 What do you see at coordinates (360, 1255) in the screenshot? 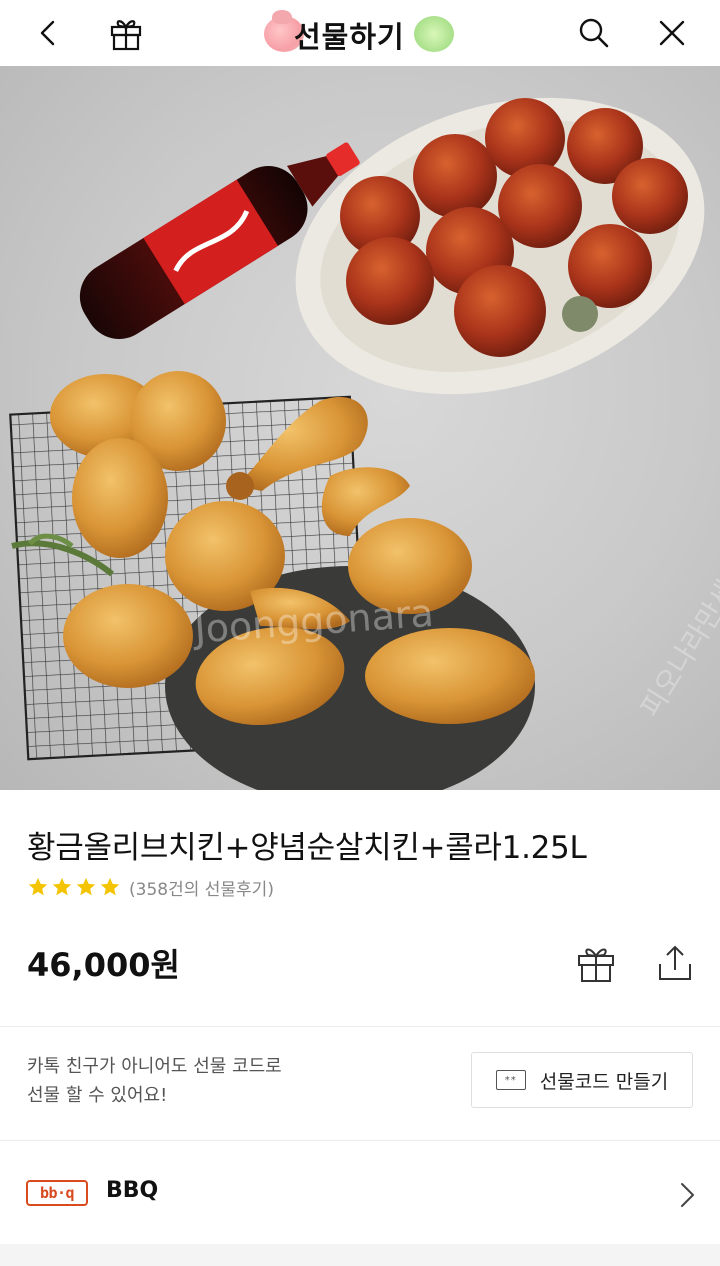
I see `bottom-edge` at bounding box center [360, 1255].